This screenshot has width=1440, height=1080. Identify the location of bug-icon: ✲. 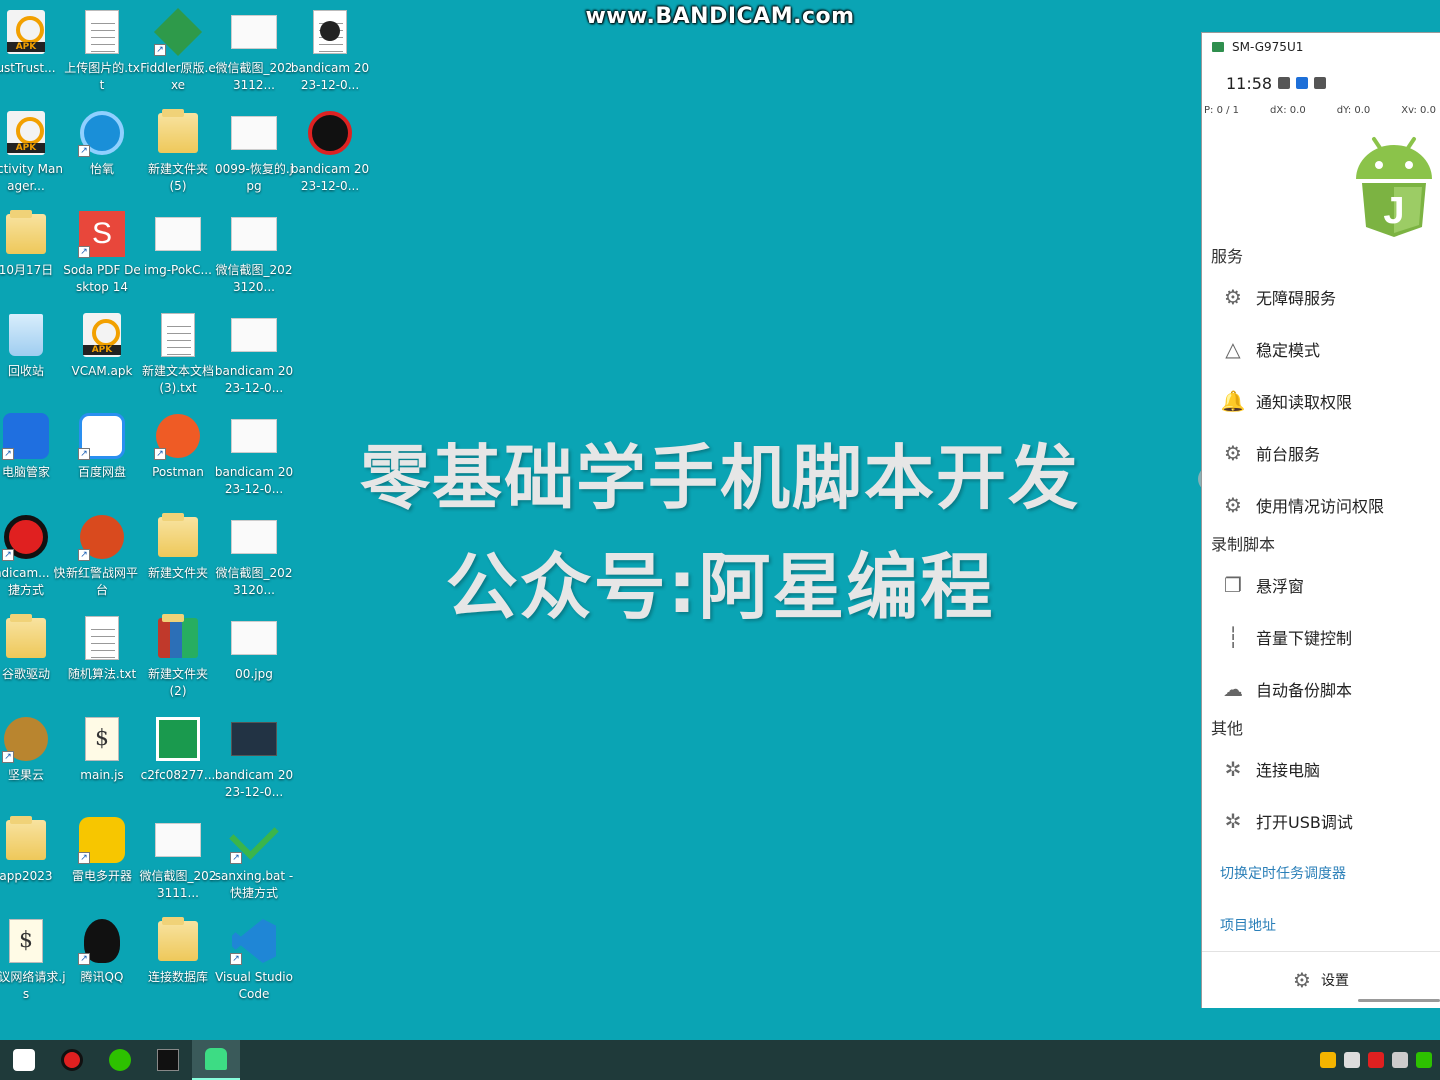
(1233, 769).